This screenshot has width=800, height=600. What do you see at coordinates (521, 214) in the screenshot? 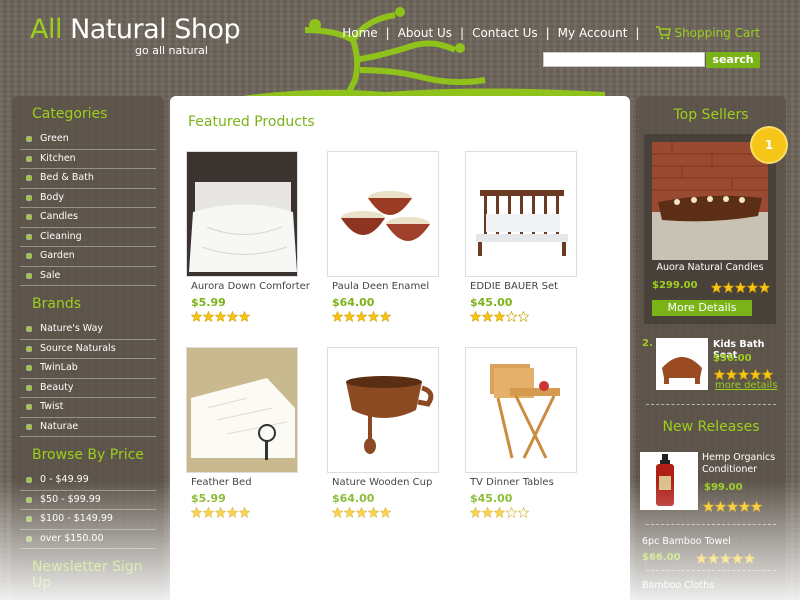
I see `product-image-eddie-bauer` at bounding box center [521, 214].